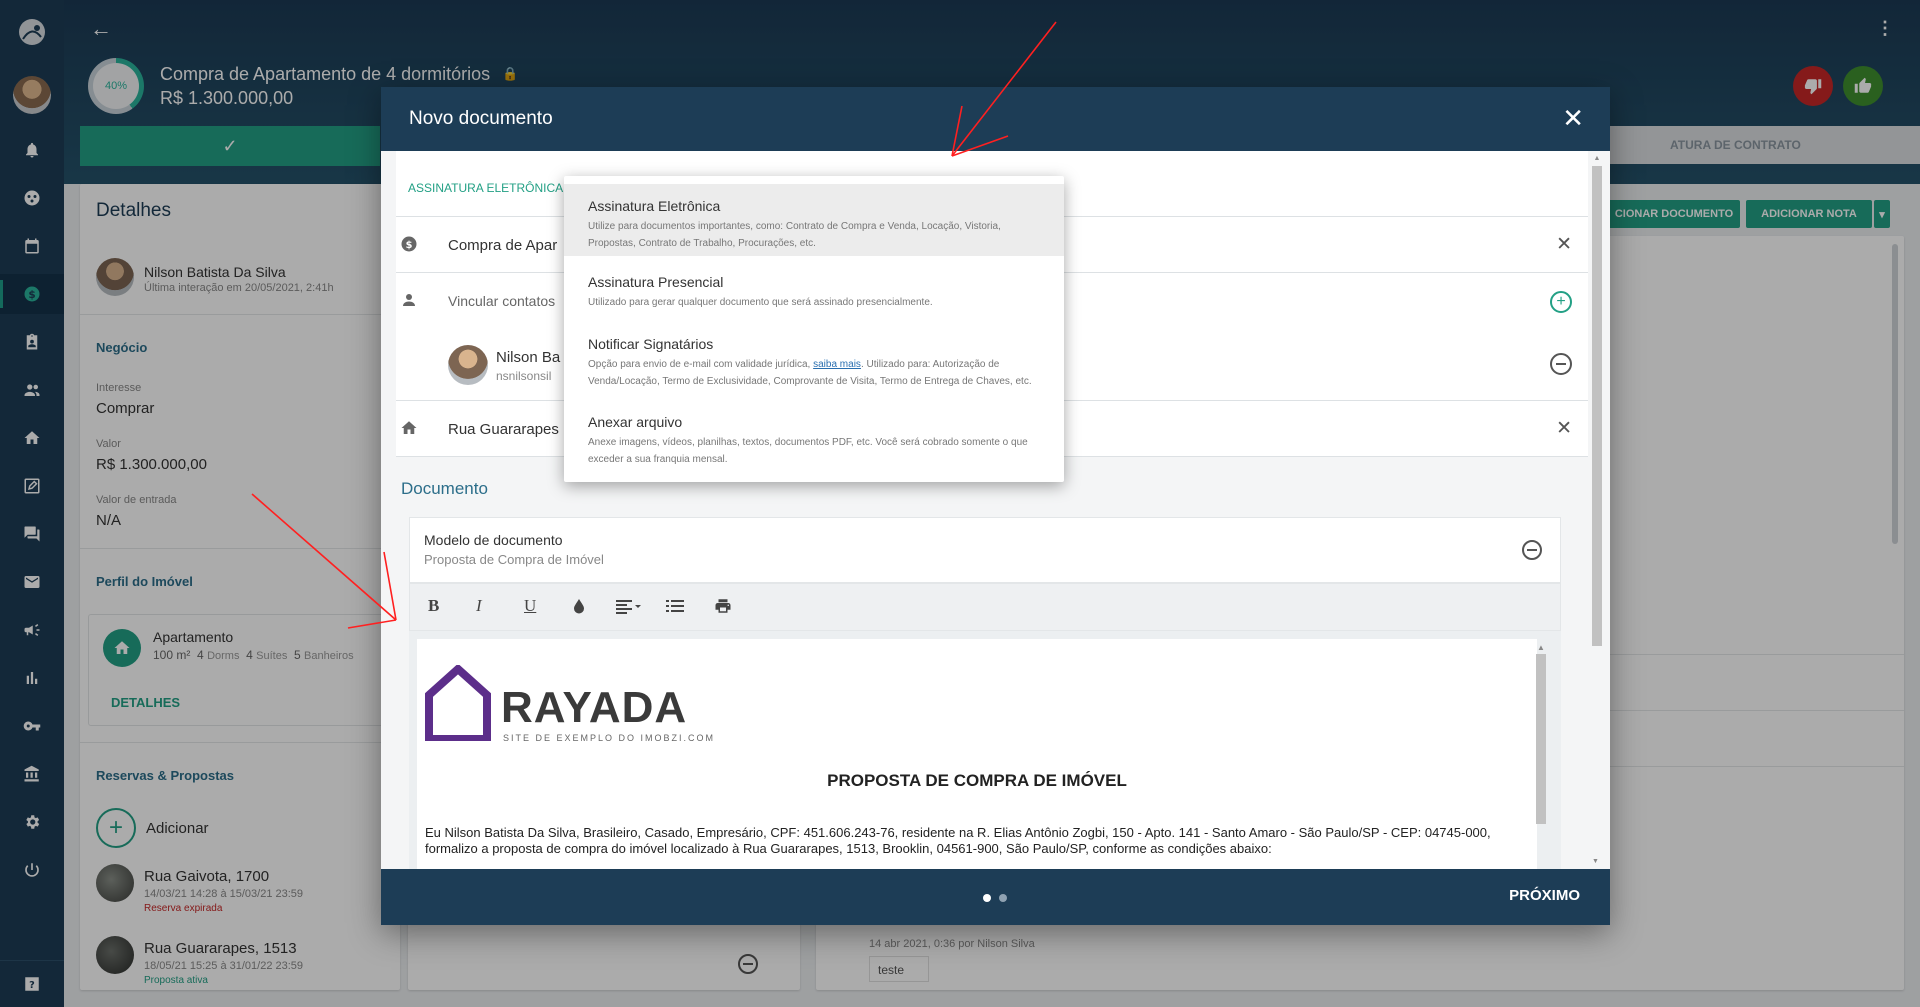 This screenshot has height=1007, width=1920. Describe the element at coordinates (675, 608) in the screenshot. I see `list-icon` at that location.